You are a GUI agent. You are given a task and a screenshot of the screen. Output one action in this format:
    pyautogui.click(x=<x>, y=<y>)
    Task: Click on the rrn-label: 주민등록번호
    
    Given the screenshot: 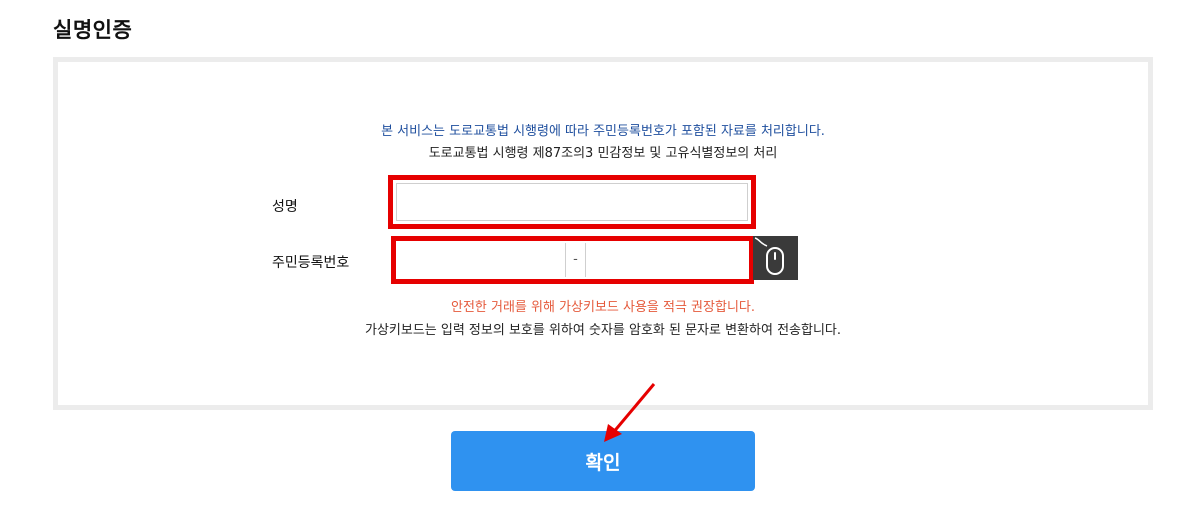 What is the action you would take?
    pyautogui.click(x=311, y=263)
    